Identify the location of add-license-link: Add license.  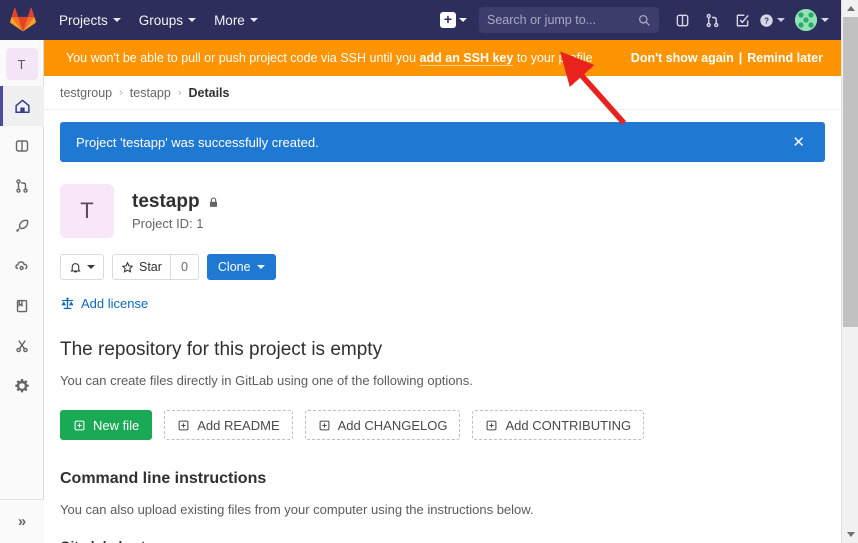
(442, 303).